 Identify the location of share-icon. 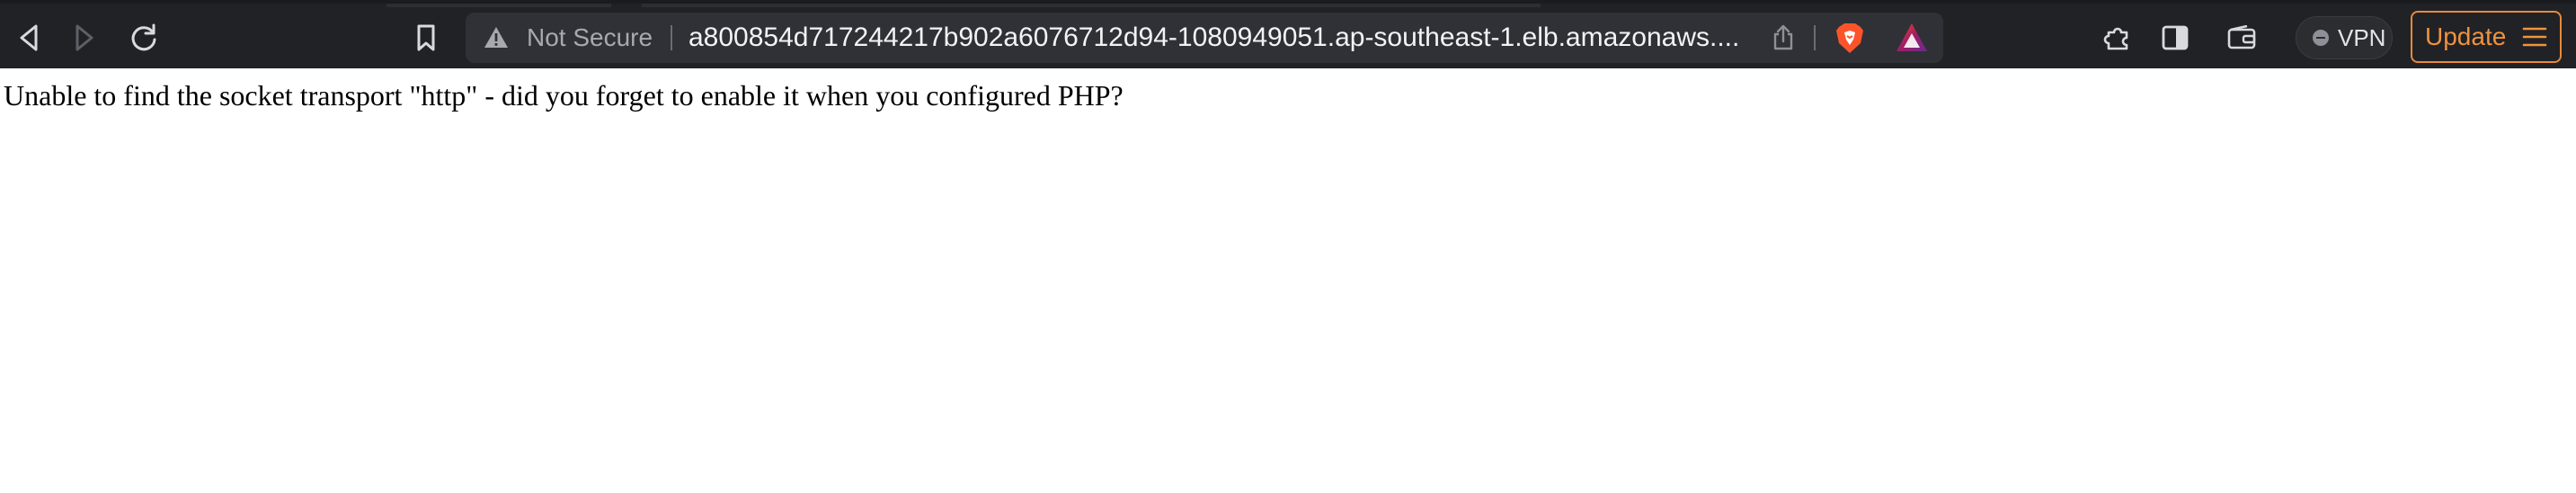
(1783, 37).